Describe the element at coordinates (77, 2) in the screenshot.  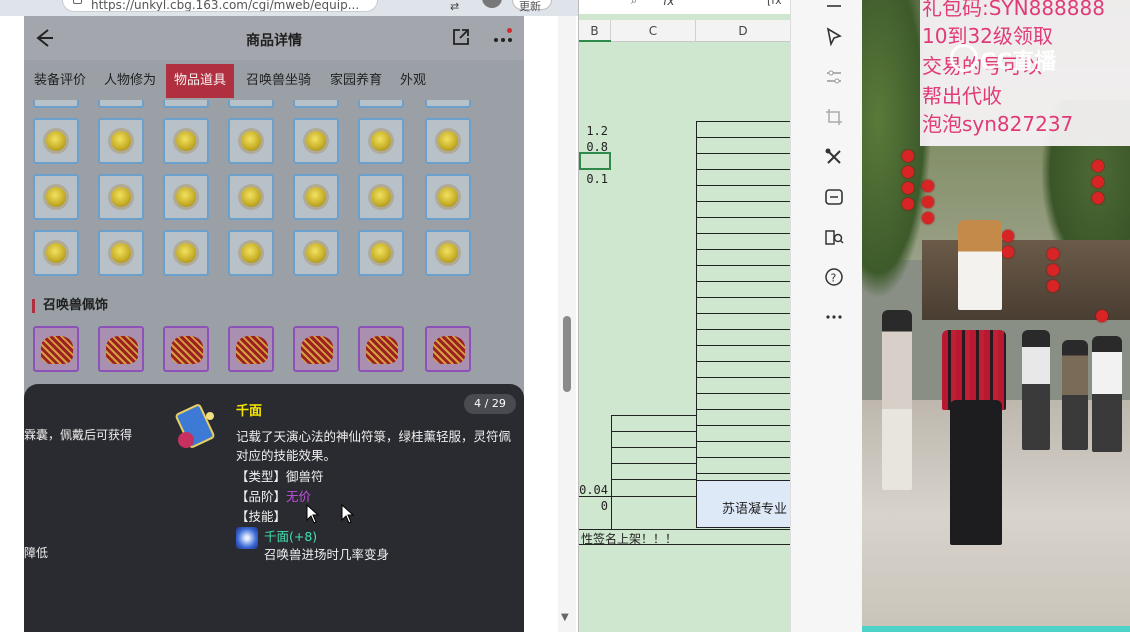
I see `lock-icon` at that location.